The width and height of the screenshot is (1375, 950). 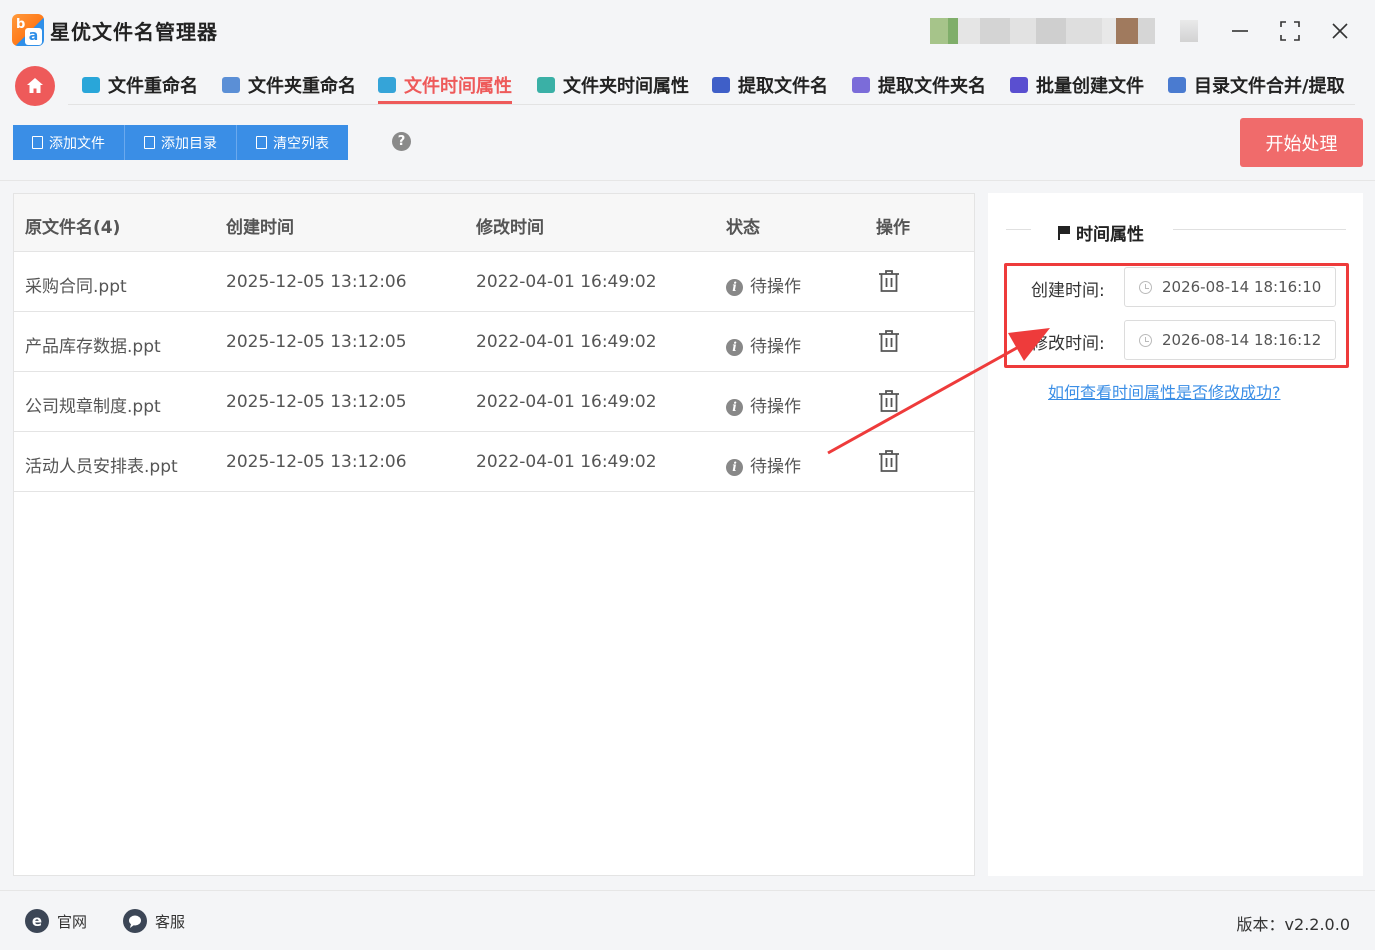 I want to click on column-header-filename: 原文件名(4), so click(x=72, y=225).